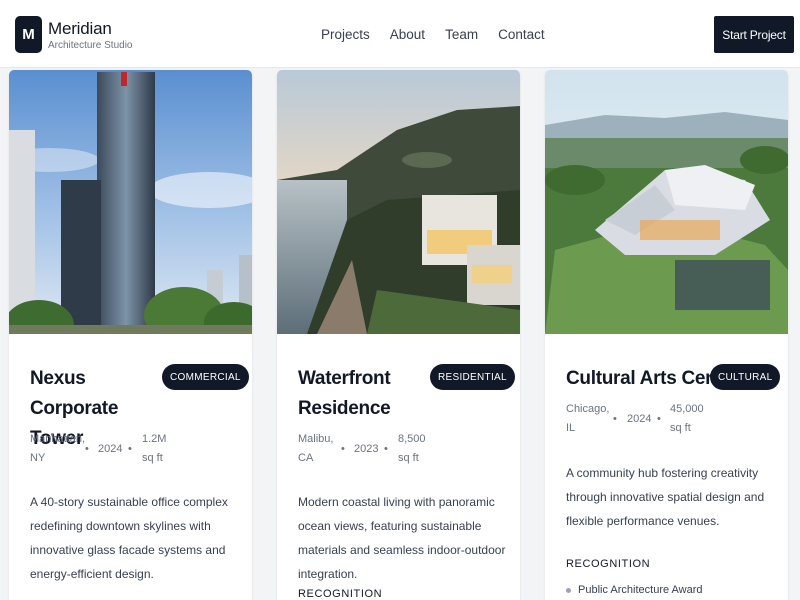 This screenshot has width=800, height=600. I want to click on nav-contact: Contact, so click(521, 34).